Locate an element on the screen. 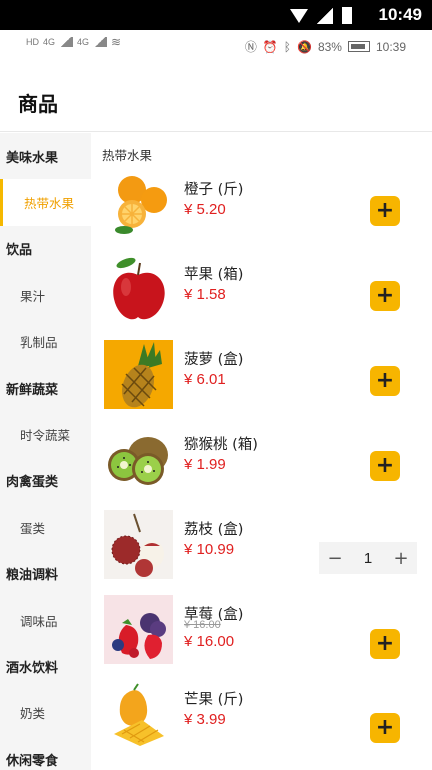 This screenshot has width=432, height=770. phone-status-left: HD 4G 4G ≋ is located at coordinates (73, 42).